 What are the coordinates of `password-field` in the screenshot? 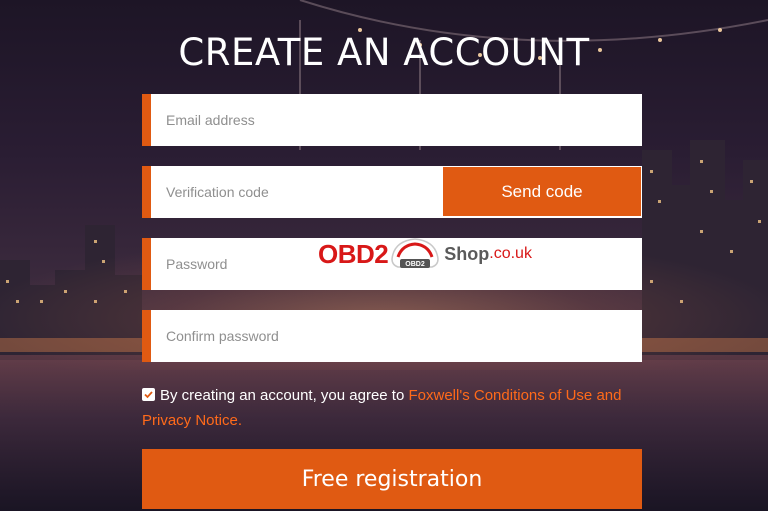 It's located at (392, 264).